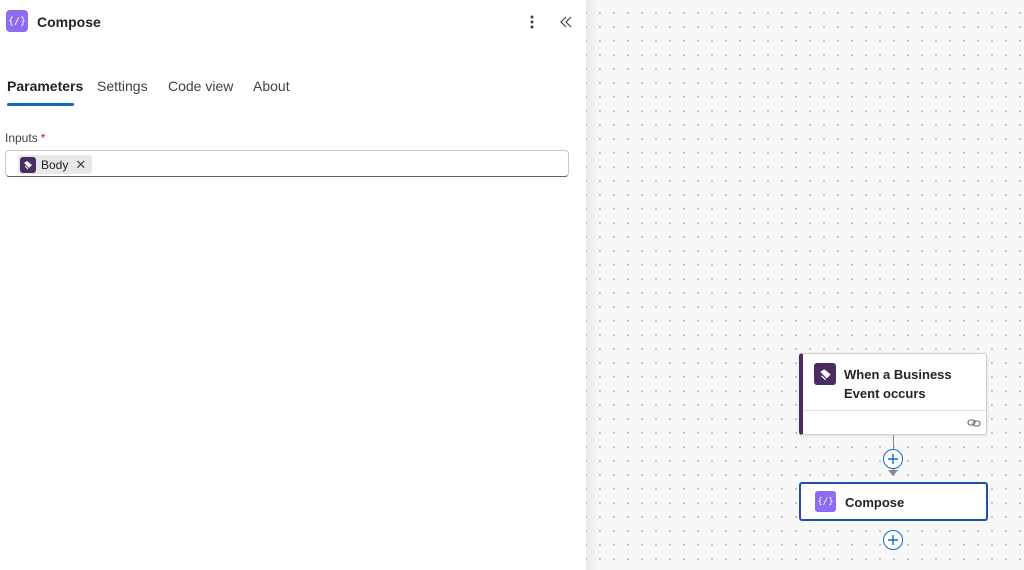  I want to click on more-options-button, so click(532, 22).